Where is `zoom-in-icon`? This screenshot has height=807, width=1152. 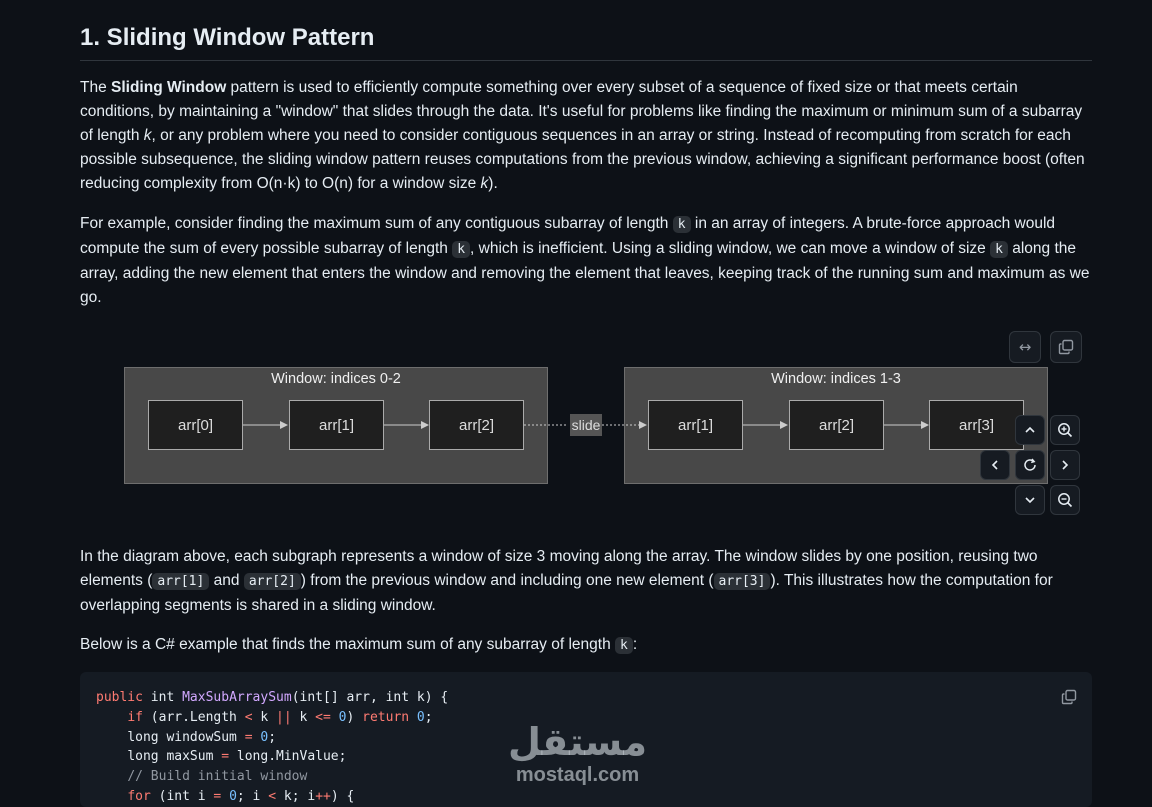
zoom-in-icon is located at coordinates (1065, 430).